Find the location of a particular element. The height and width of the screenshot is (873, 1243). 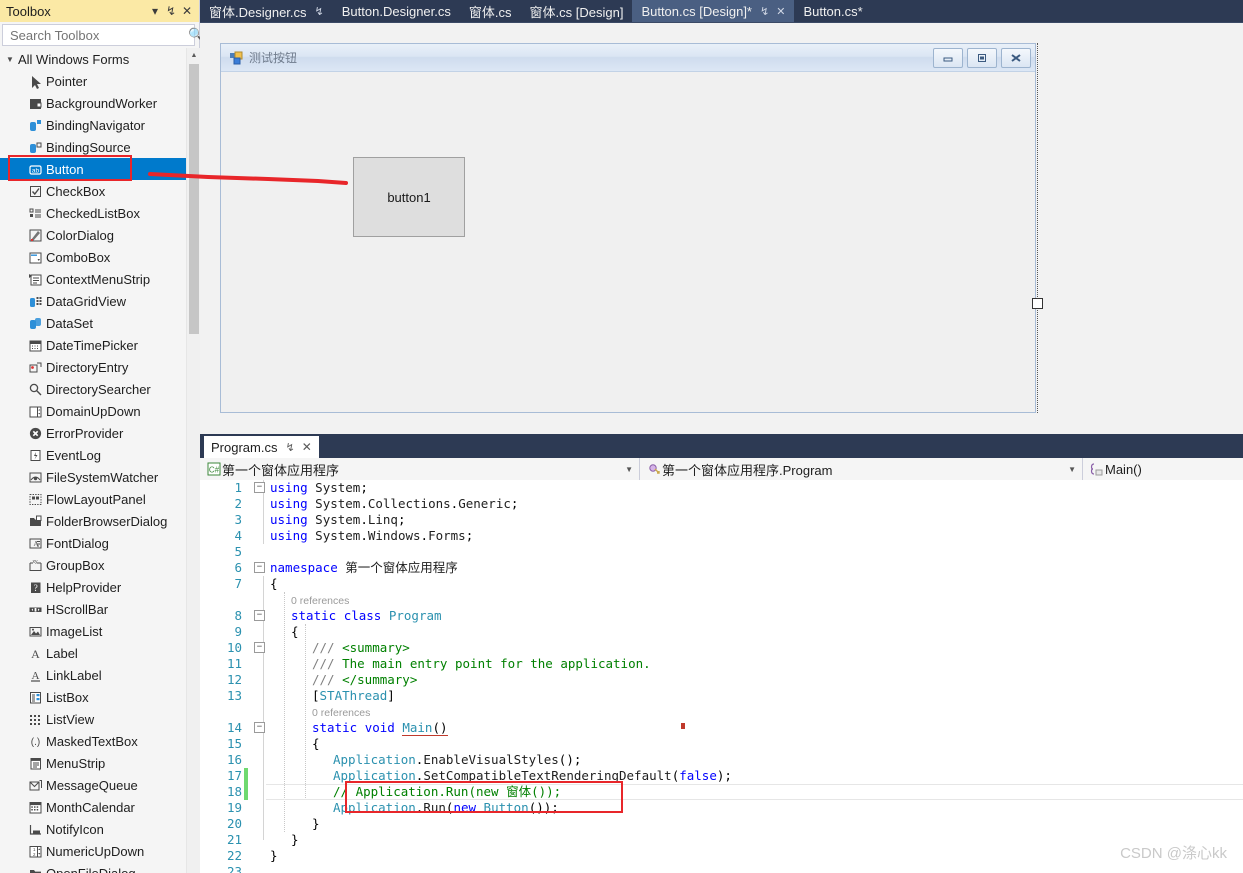

toolbox-item-datagridview: DataGridView is located at coordinates (93, 301).